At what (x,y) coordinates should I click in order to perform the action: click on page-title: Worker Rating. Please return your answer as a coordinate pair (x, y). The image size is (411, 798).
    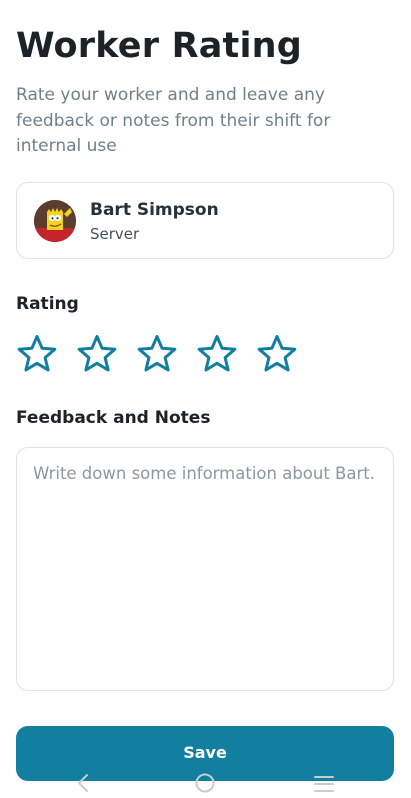
    Looking at the image, I should click on (159, 46).